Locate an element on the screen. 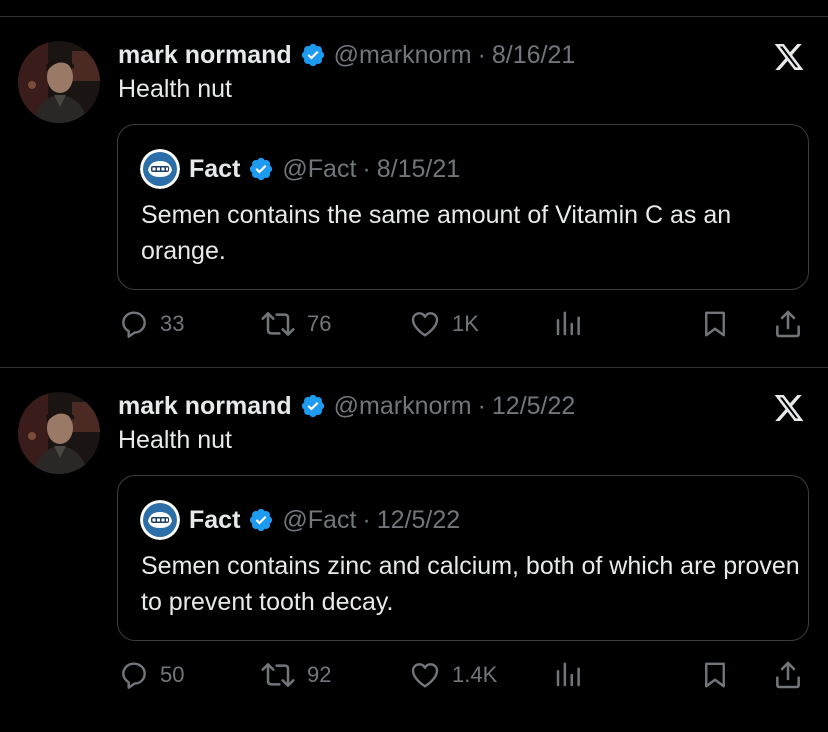  retweet-button: 92 is located at coordinates (295, 675).